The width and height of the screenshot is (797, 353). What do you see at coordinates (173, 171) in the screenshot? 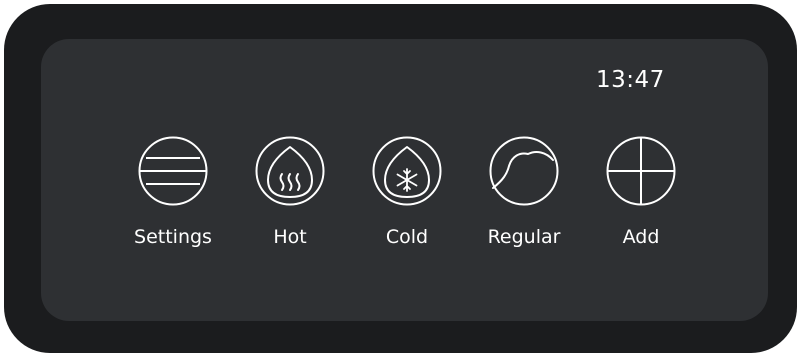
I see `settings-lines-icon` at bounding box center [173, 171].